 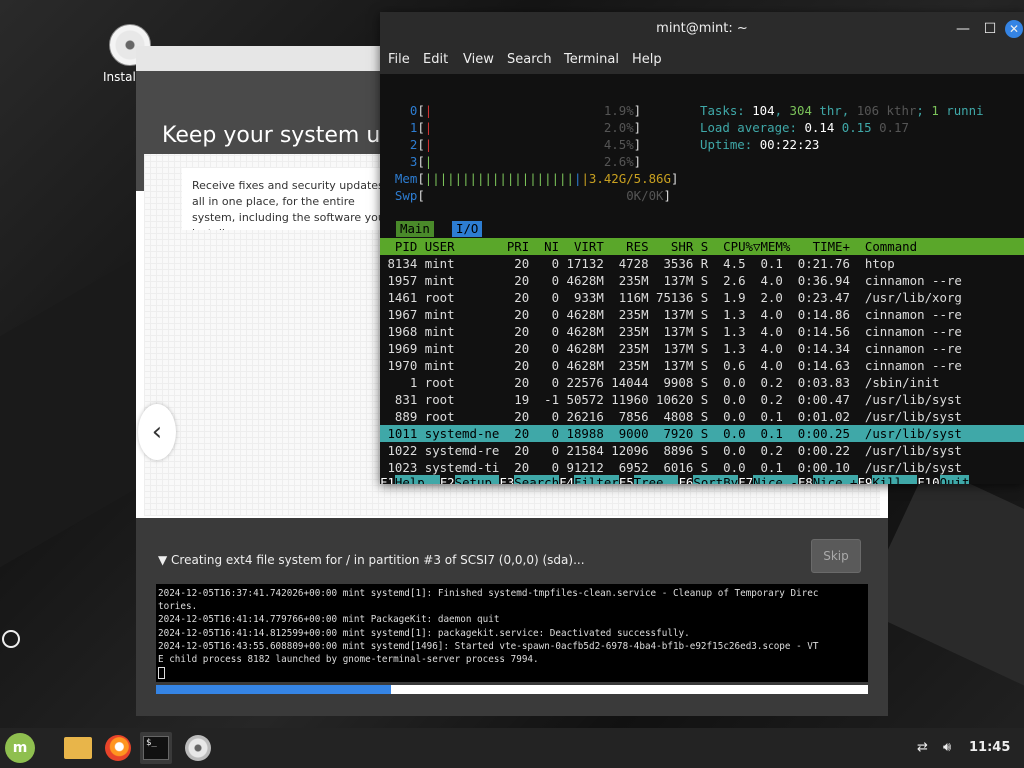 What do you see at coordinates (990, 29) in the screenshot?
I see `maximize-icon: ☐` at bounding box center [990, 29].